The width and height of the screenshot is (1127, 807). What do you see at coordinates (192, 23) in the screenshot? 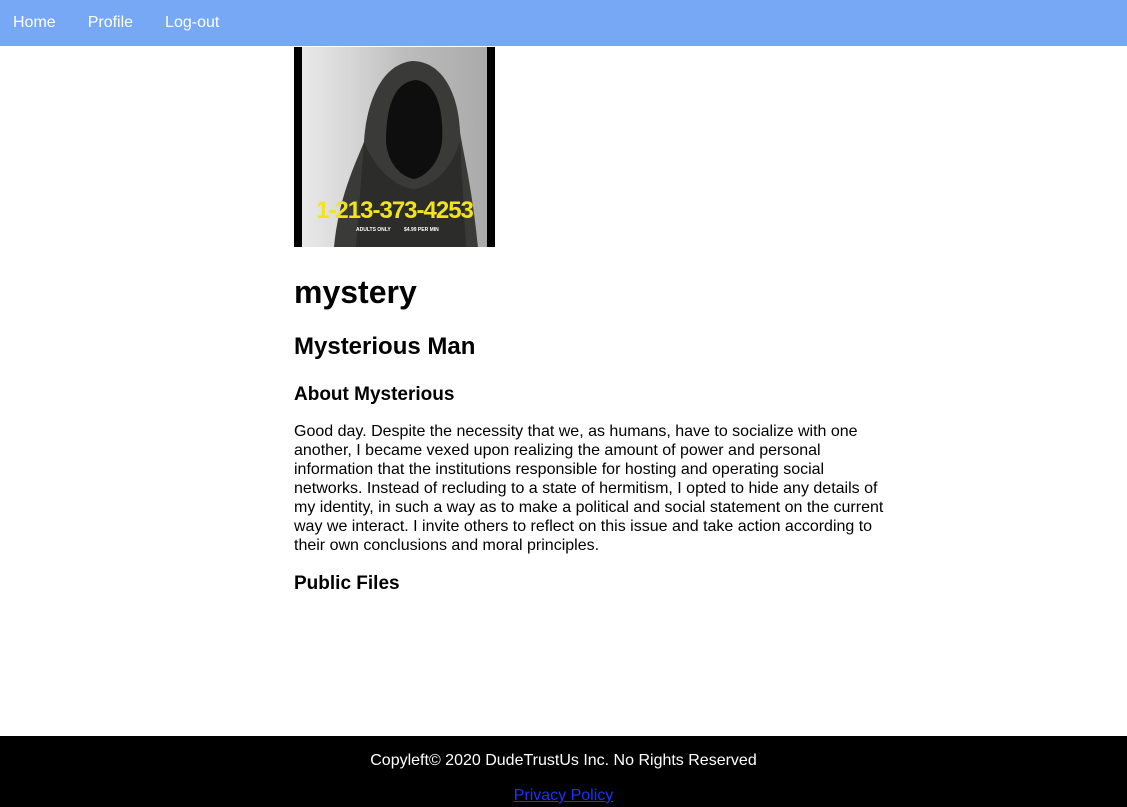
I see `nav-logout-link: Log-out` at bounding box center [192, 23].